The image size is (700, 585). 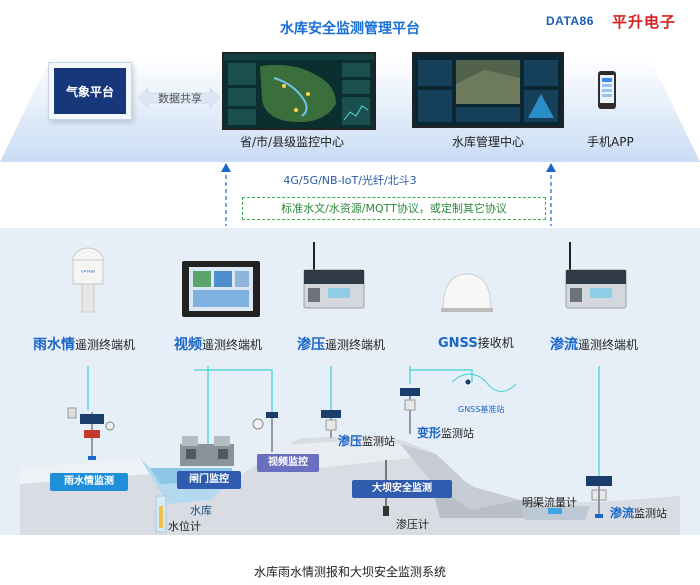 I want to click on flow-station-rest: 监测站, so click(x=651, y=513).